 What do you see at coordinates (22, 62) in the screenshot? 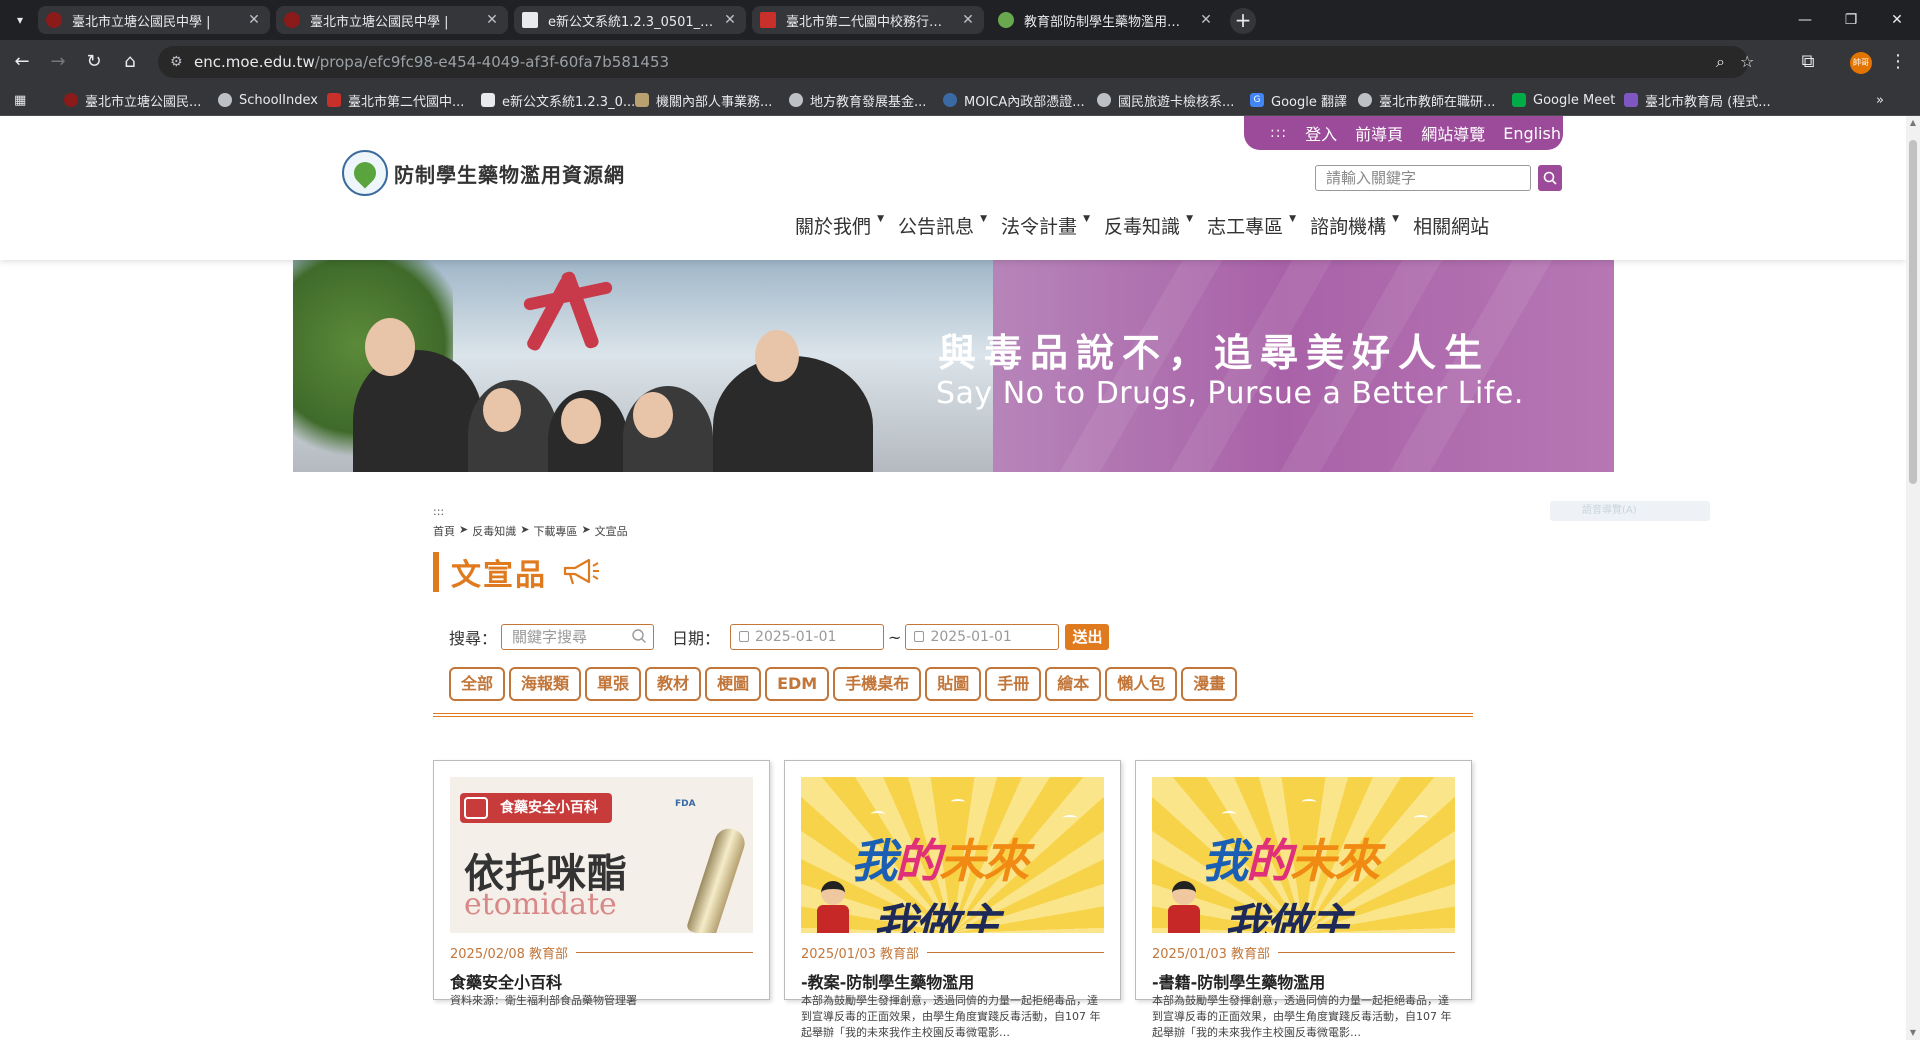
I see `back-arrow-icon: ←` at bounding box center [22, 62].